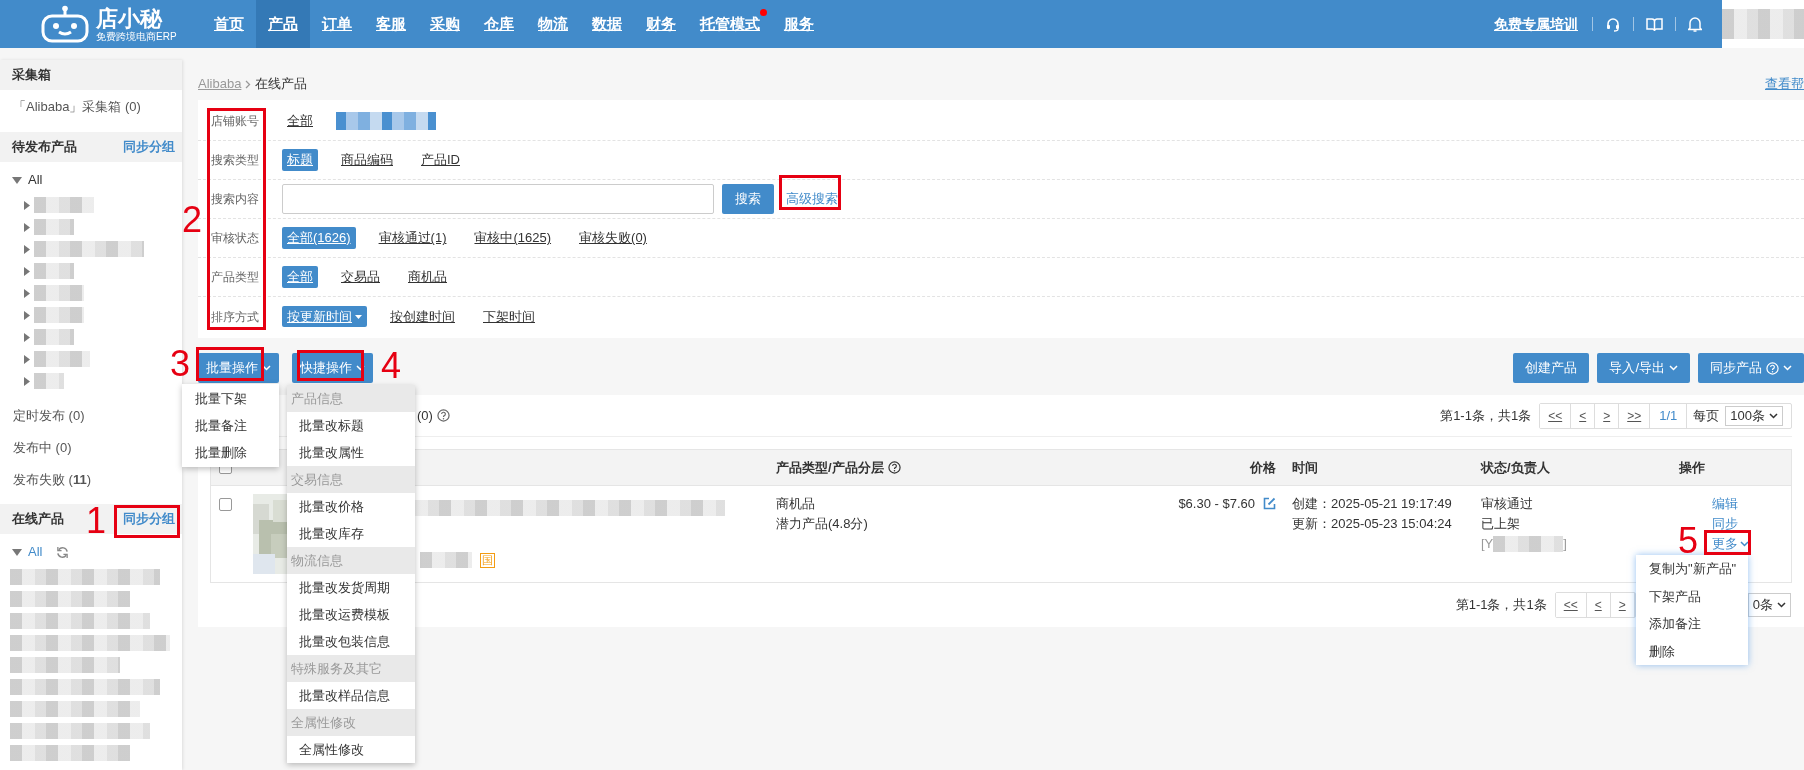 This screenshot has width=1804, height=770. Describe the element at coordinates (38, 519) in the screenshot. I see `section-title: 在线产品` at that location.